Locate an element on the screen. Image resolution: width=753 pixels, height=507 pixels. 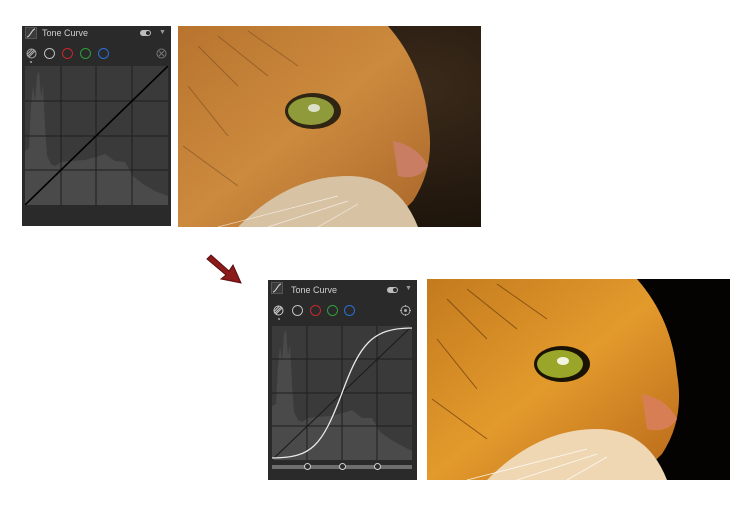
tone-curve-panel-after: Tone Curve ▼ is located at coordinates (342, 380).